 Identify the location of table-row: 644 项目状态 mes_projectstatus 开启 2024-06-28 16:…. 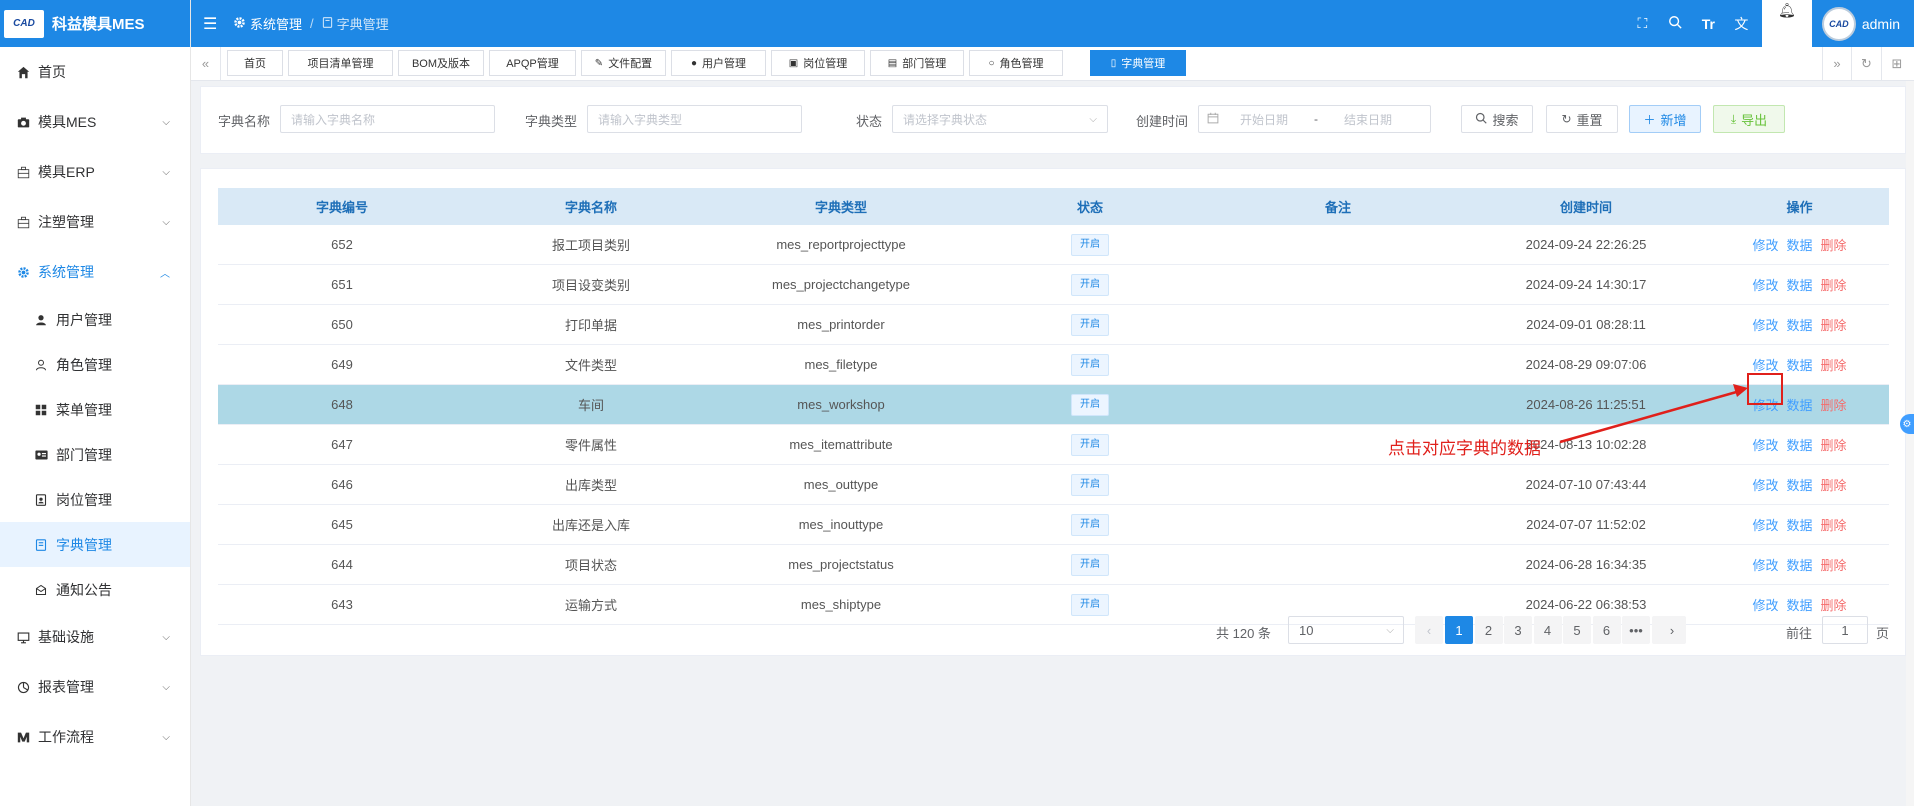
(1053, 564).